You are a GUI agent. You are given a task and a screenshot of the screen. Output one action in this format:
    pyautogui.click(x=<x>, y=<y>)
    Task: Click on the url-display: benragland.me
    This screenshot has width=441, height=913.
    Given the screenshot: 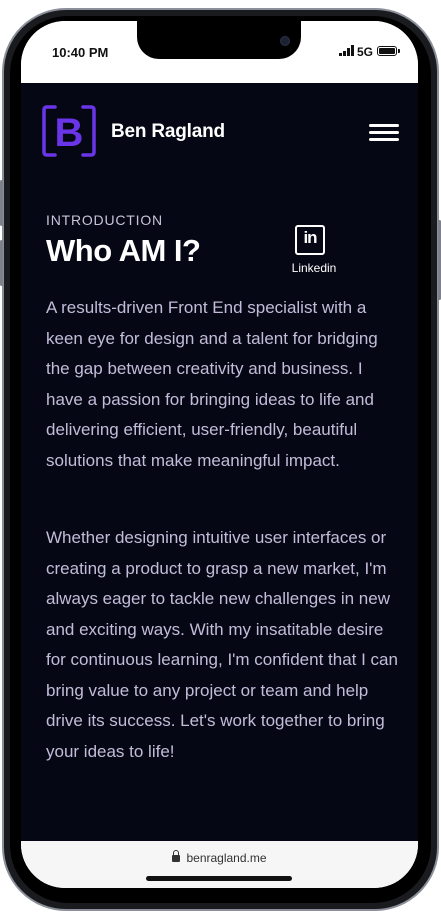 What is the action you would take?
    pyautogui.click(x=219, y=857)
    